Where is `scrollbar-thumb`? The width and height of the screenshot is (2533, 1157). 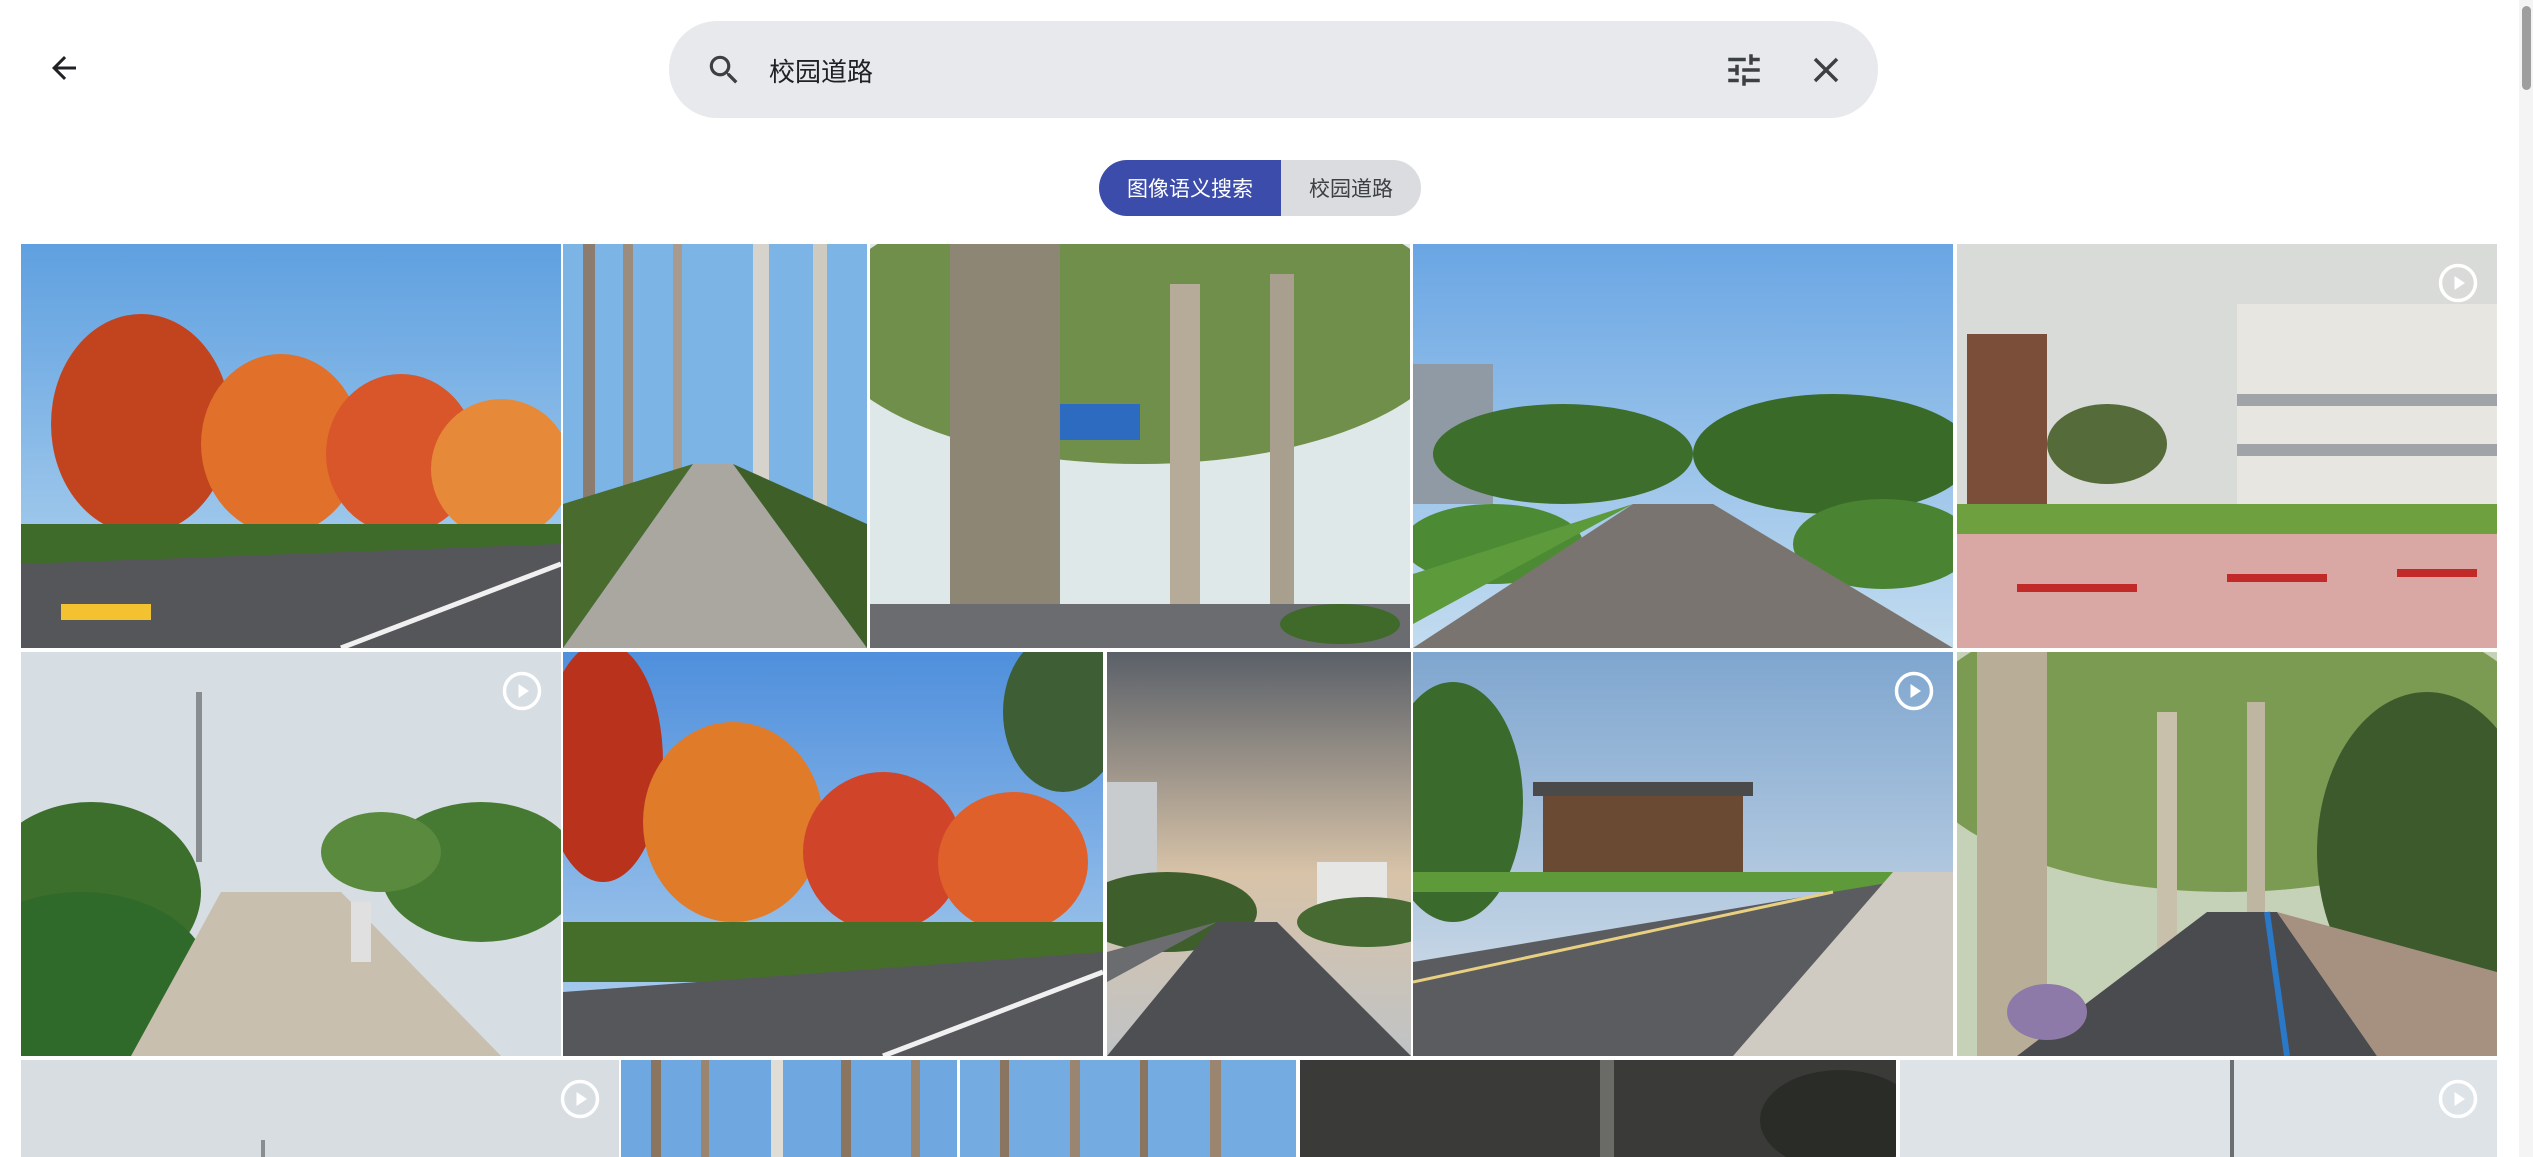 scrollbar-thumb is located at coordinates (2526, 48).